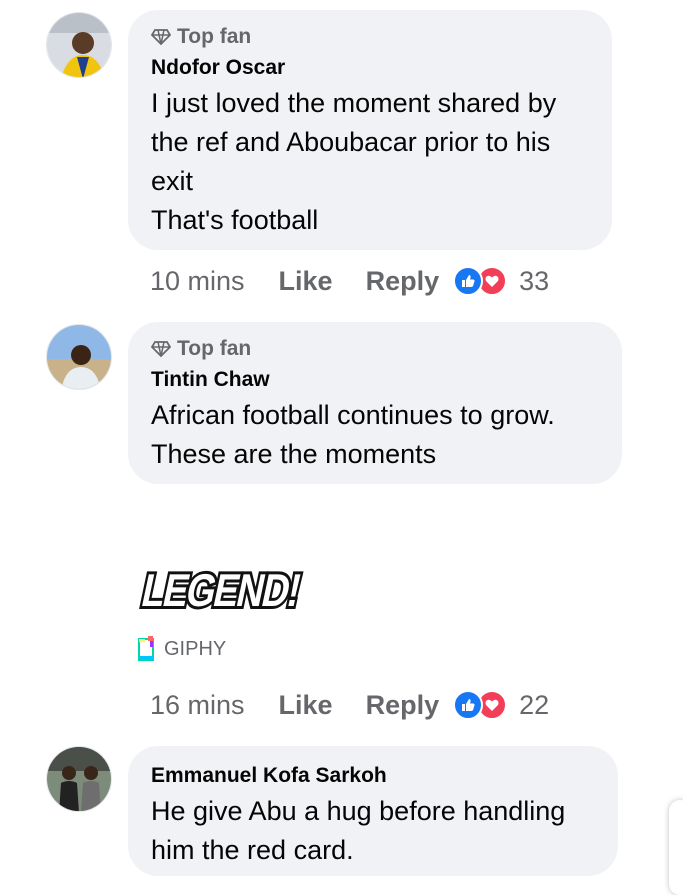  Describe the element at coordinates (252, 850) in the screenshot. I see `comment-line: him the red card.` at that location.